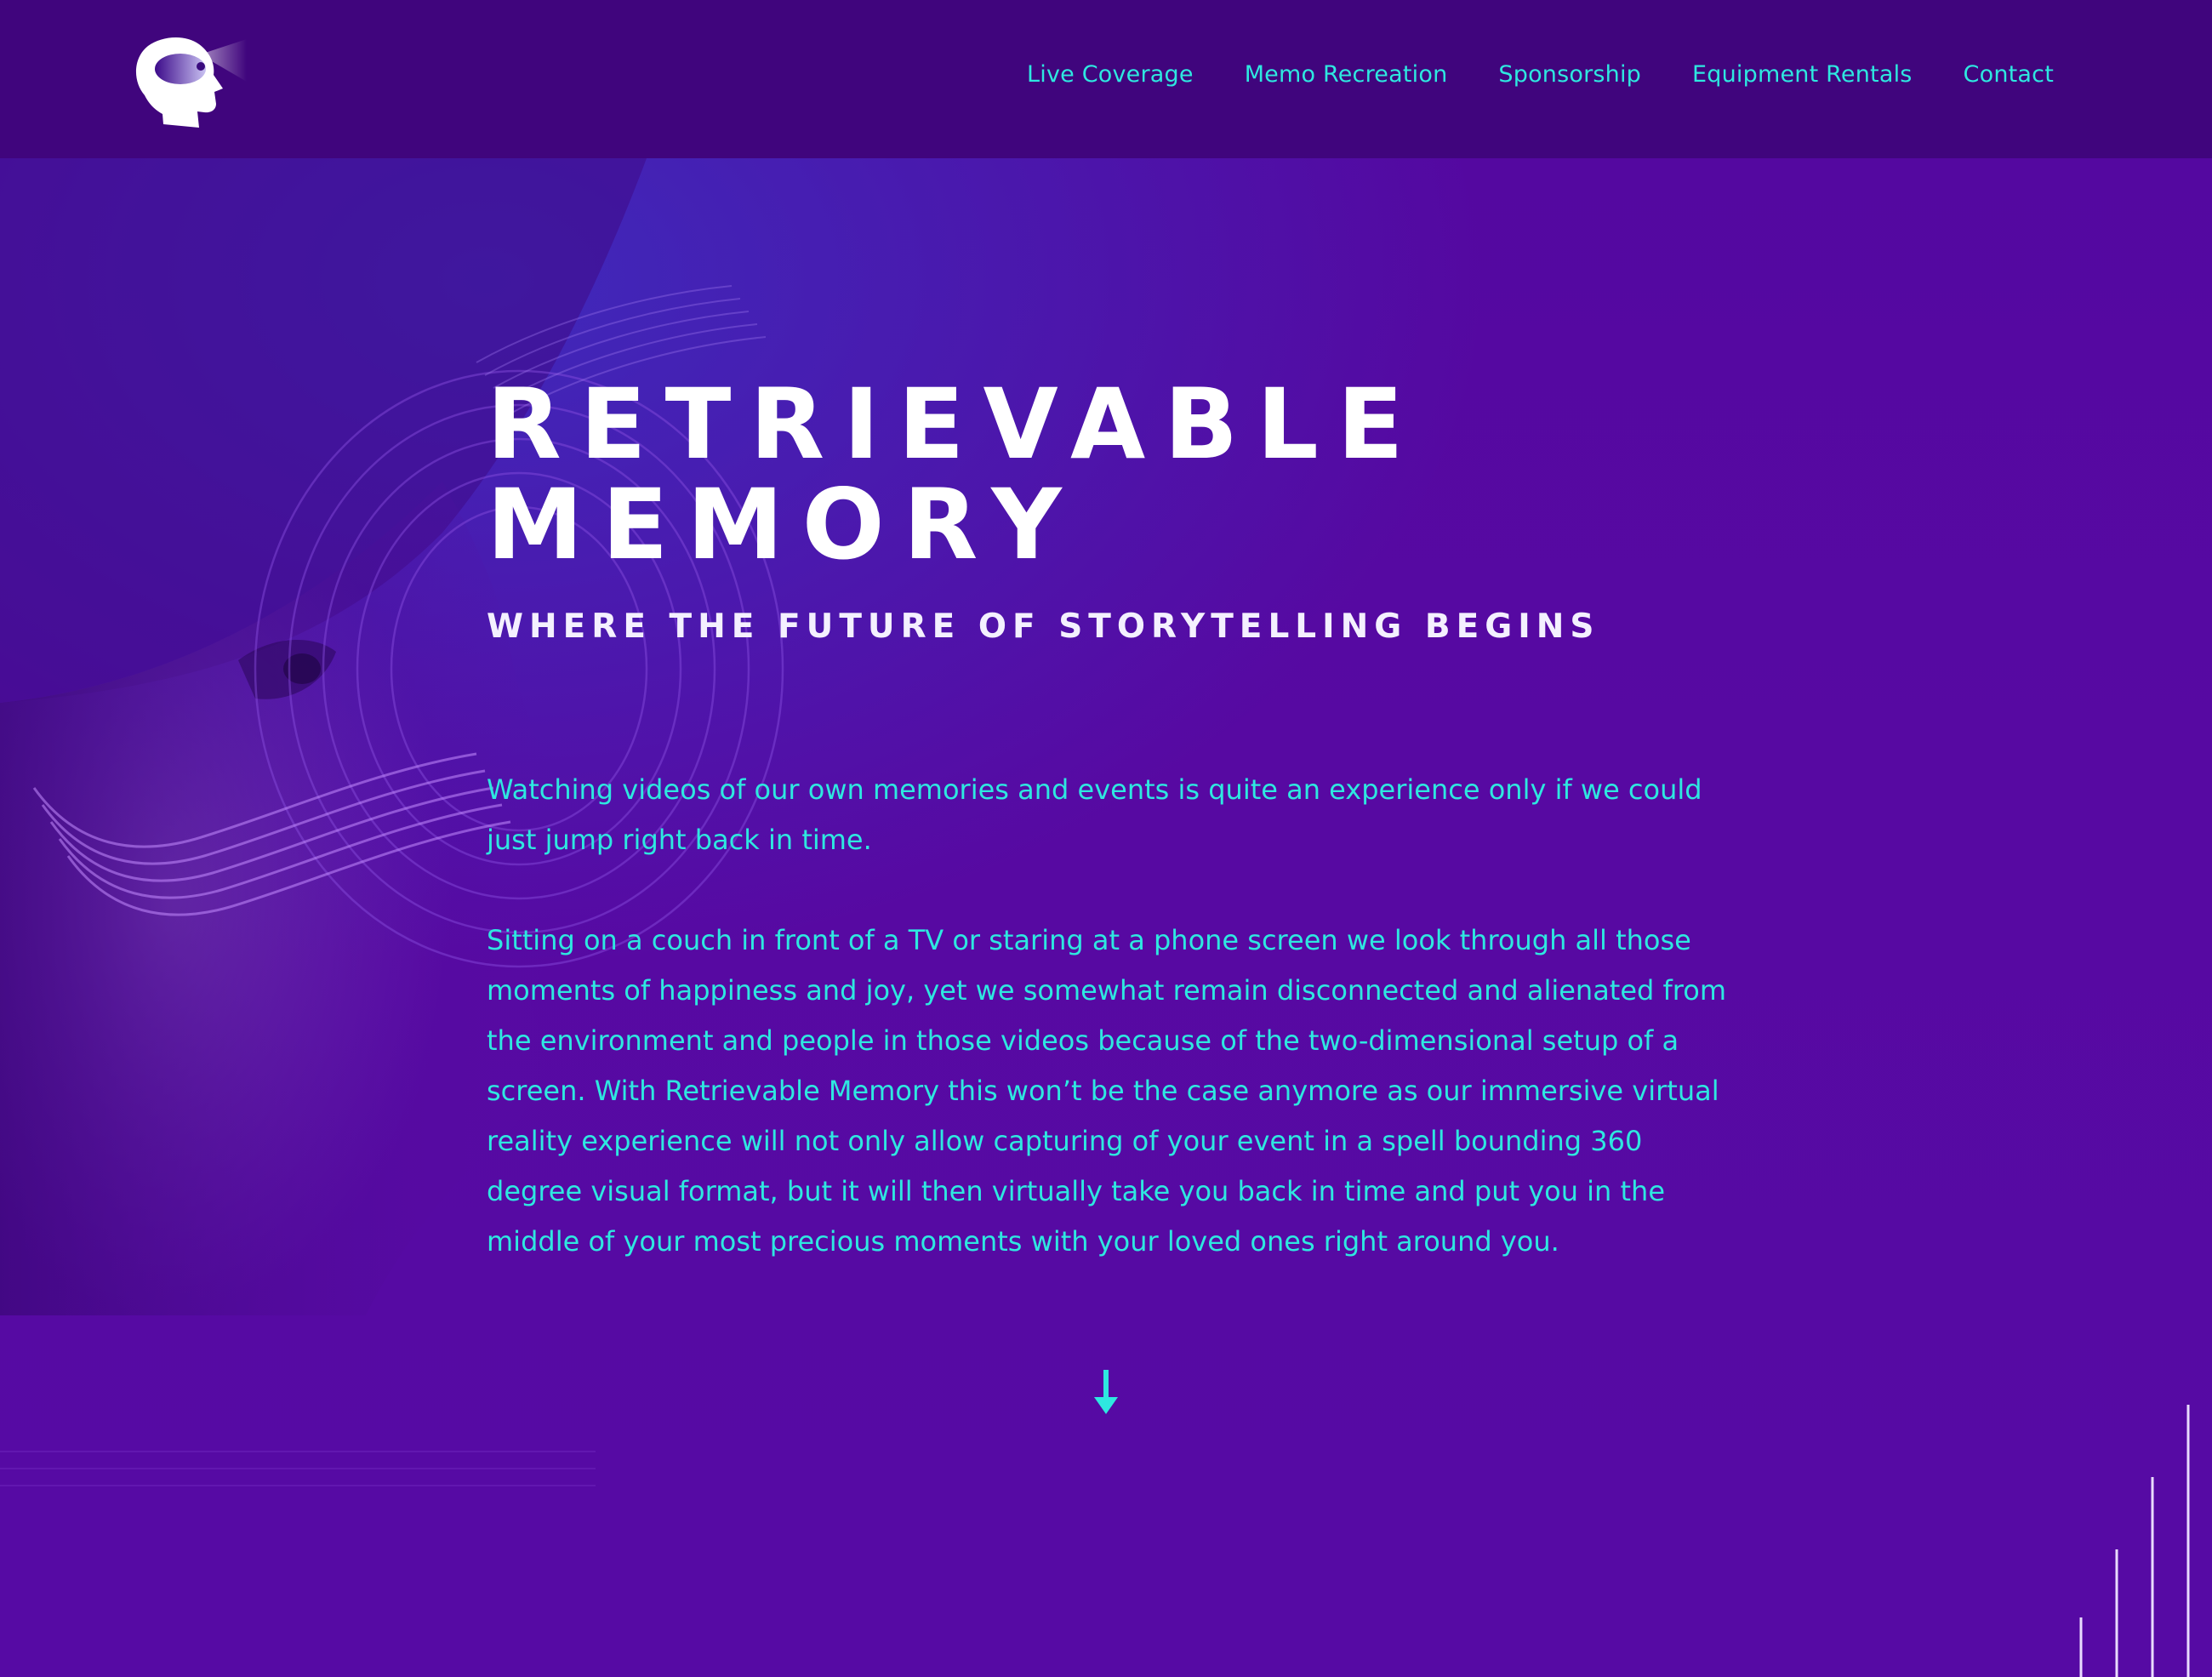 This screenshot has height=1677, width=2212. What do you see at coordinates (1043, 626) in the screenshot?
I see `hero-subtitle: WHERE THE FUTURE OF STORYTELLING BEGINS` at bounding box center [1043, 626].